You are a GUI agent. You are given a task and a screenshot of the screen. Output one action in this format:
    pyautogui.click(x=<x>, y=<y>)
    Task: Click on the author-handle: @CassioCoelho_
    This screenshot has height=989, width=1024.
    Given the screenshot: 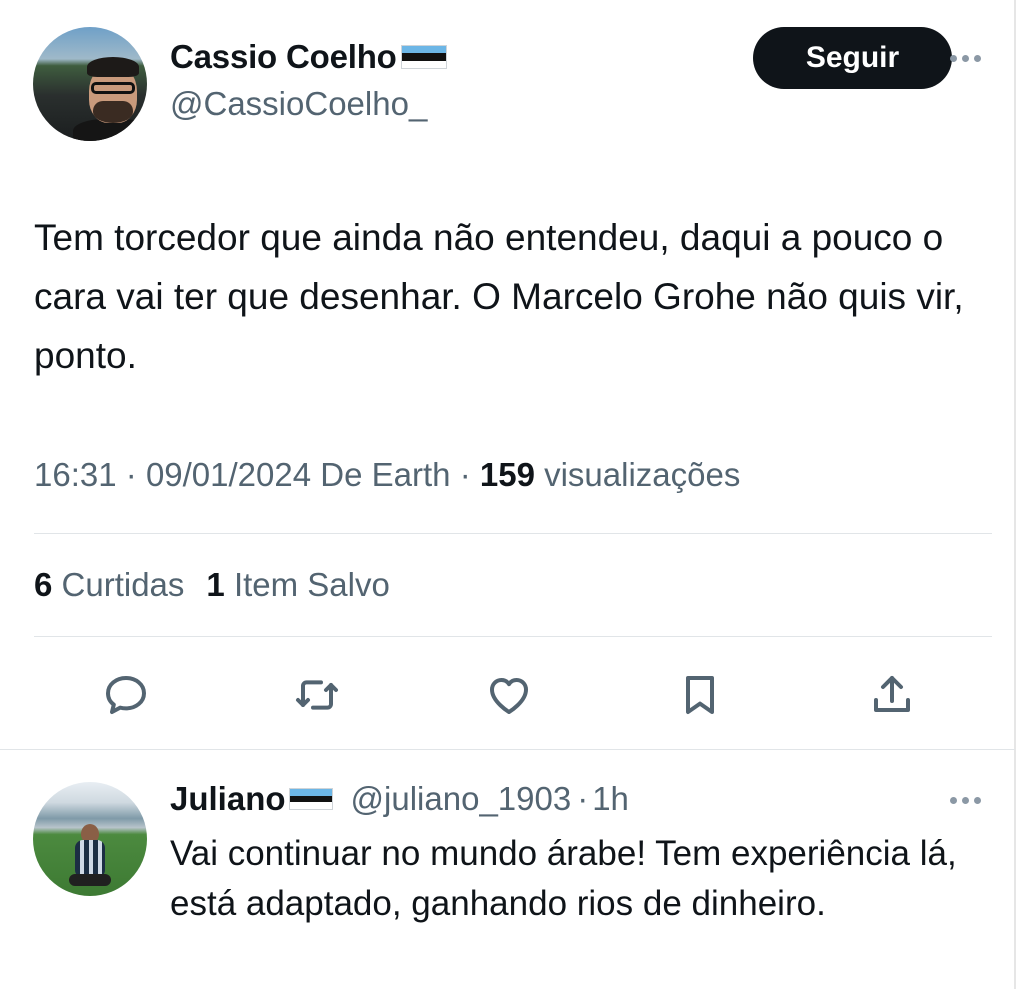 What is the action you would take?
    pyautogui.click(x=298, y=104)
    